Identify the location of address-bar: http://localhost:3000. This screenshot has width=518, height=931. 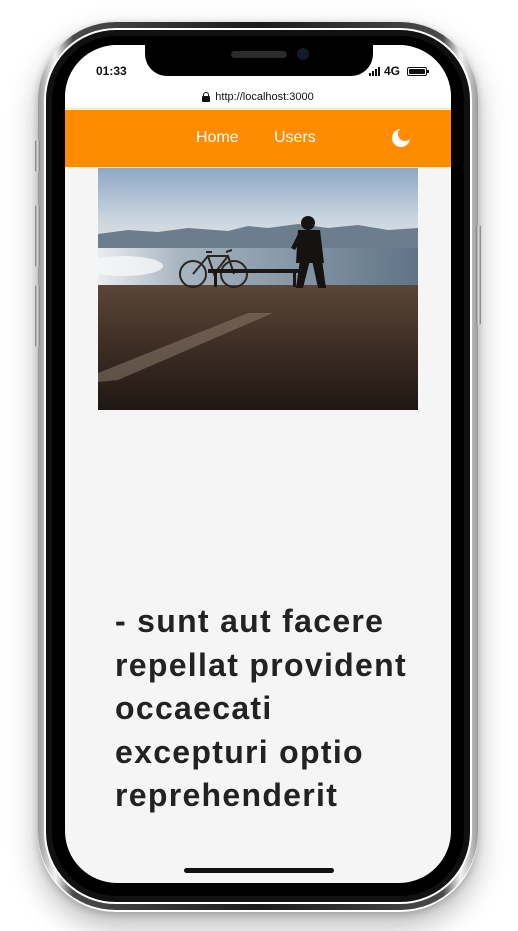
(258, 97).